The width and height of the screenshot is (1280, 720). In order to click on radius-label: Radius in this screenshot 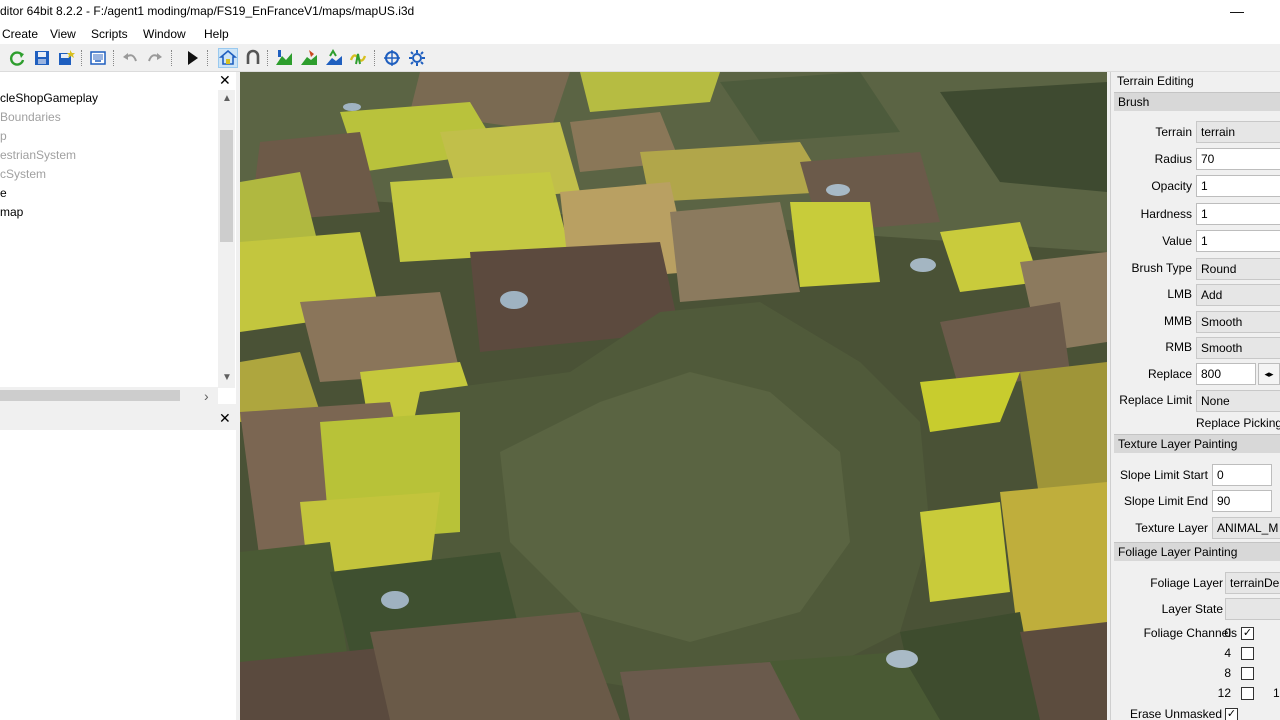, I will do `click(1173, 159)`.